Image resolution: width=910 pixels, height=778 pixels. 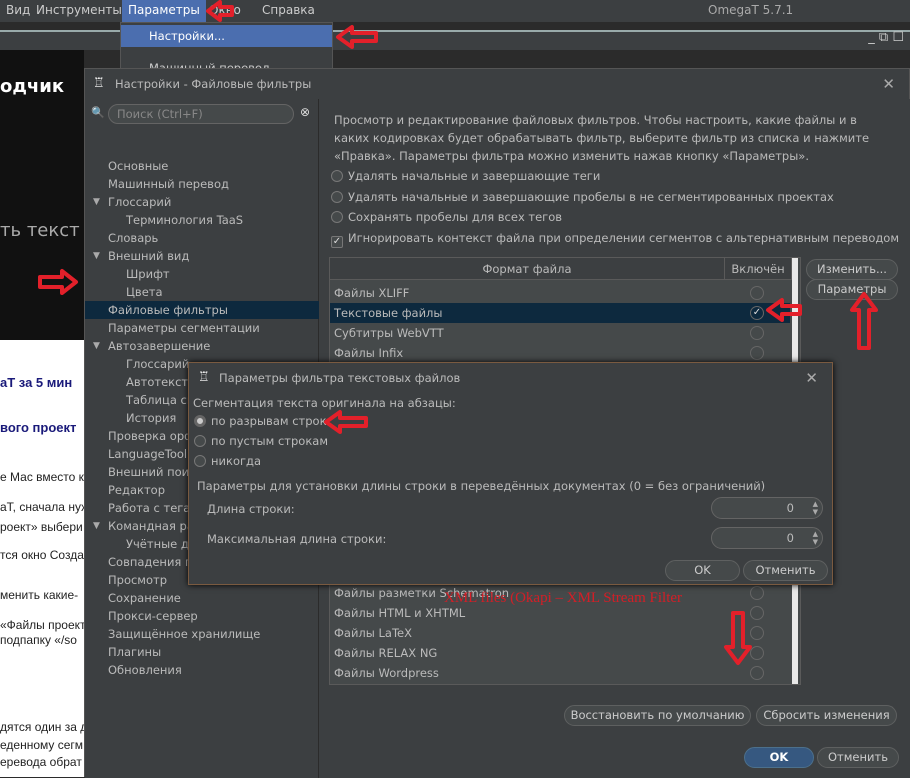 What do you see at coordinates (738, 638) in the screenshot?
I see `arrow-down-icon` at bounding box center [738, 638].